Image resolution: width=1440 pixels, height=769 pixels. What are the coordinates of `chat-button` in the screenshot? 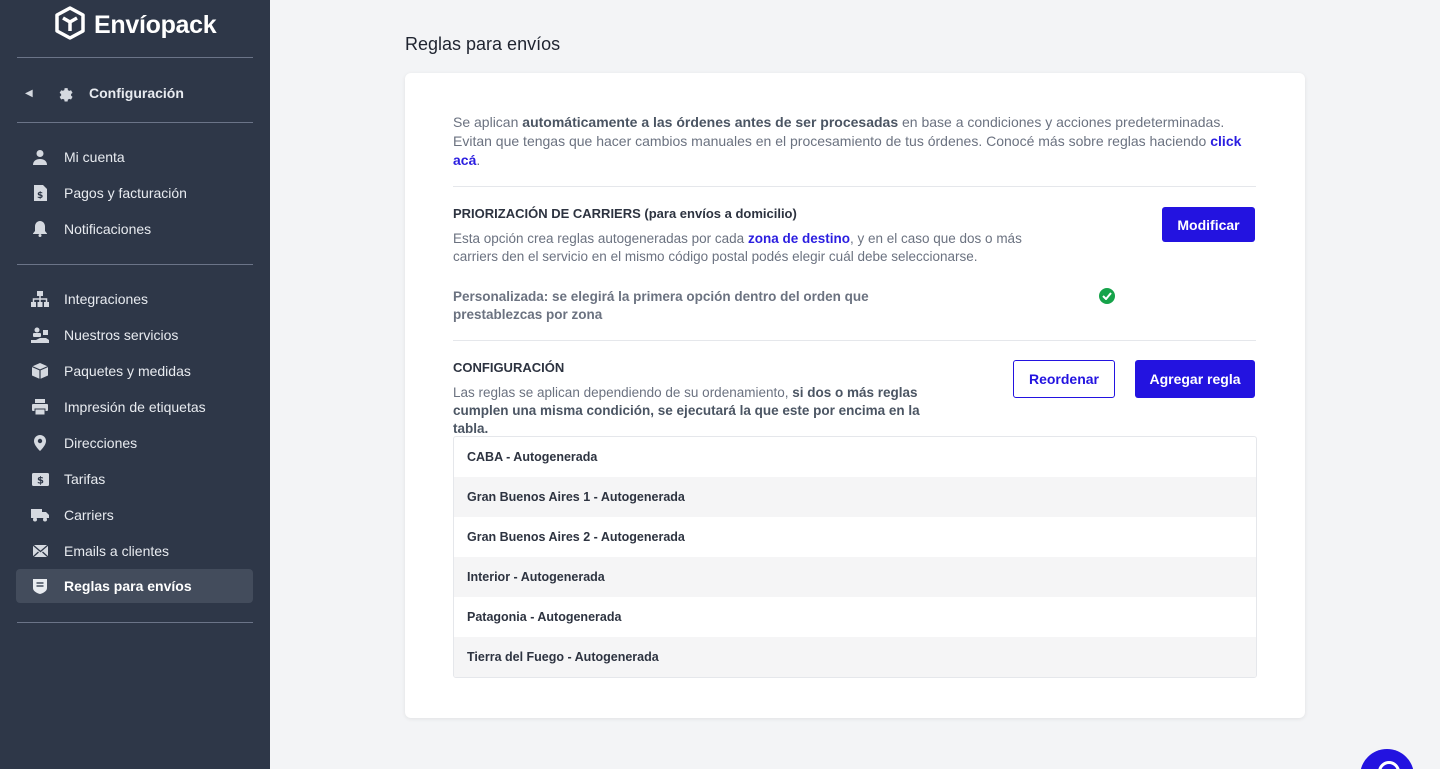 It's located at (1387, 759).